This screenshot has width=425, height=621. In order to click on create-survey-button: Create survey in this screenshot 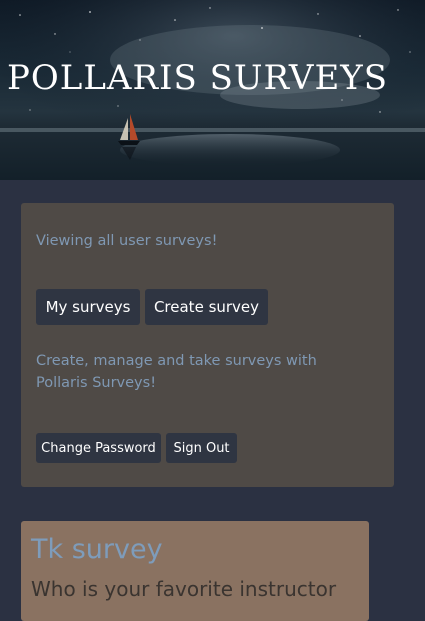, I will do `click(206, 307)`.